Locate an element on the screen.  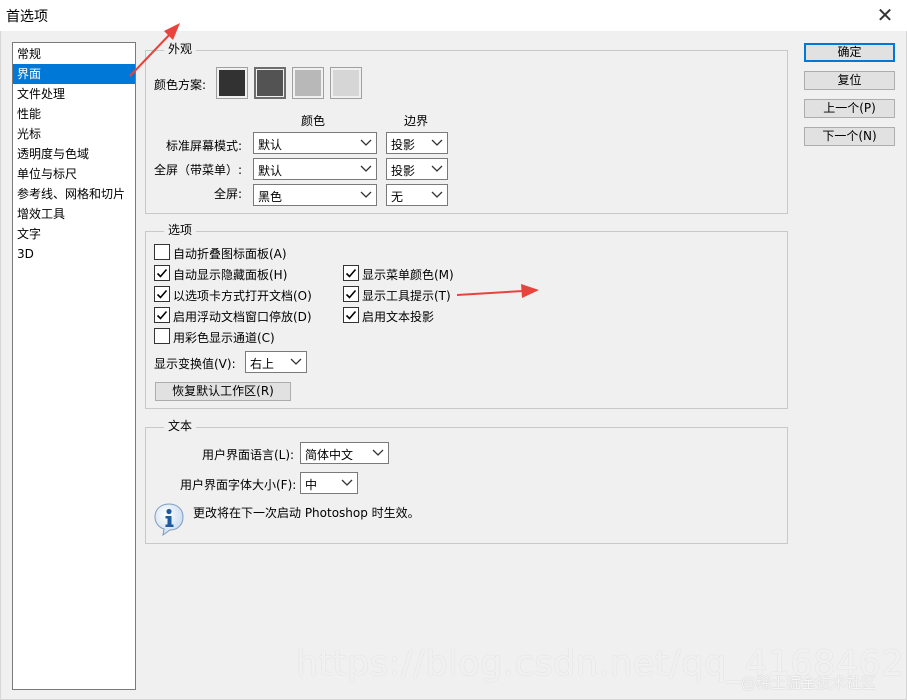
border-column-header: 边界 is located at coordinates (416, 121).